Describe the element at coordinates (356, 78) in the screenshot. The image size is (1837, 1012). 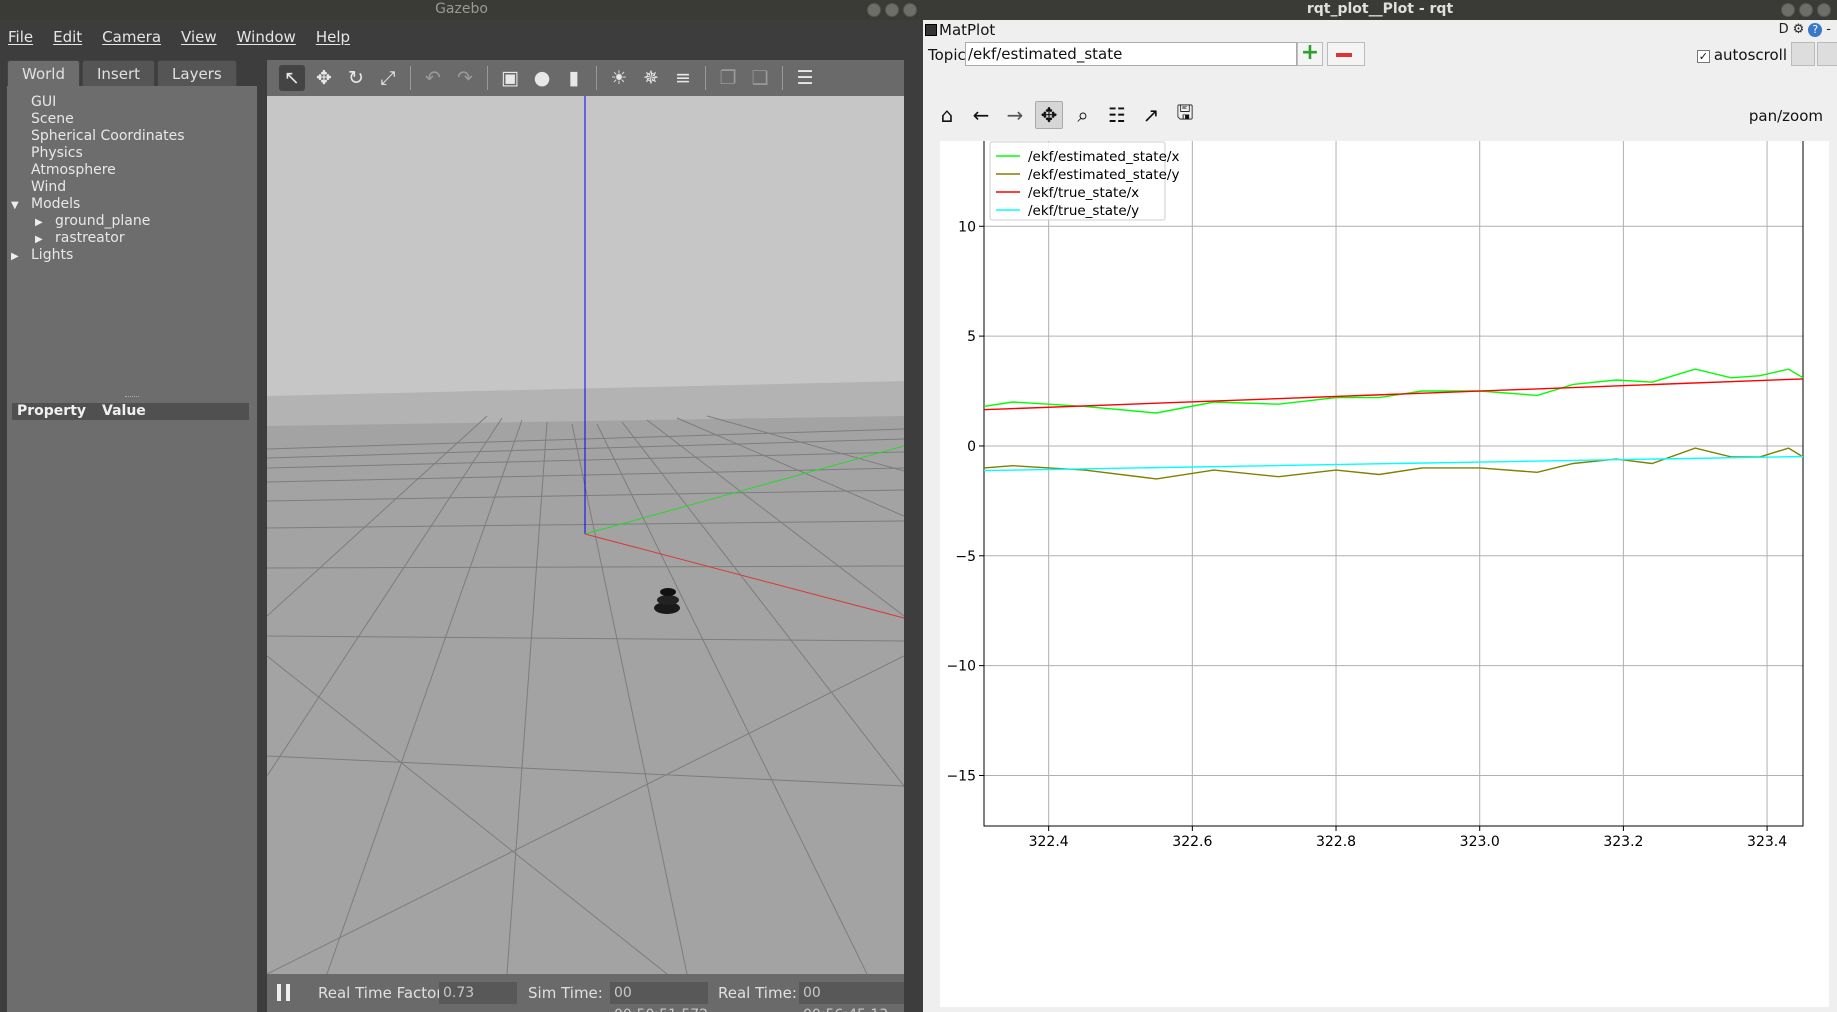
I see `rotate-icon: ↻` at that location.